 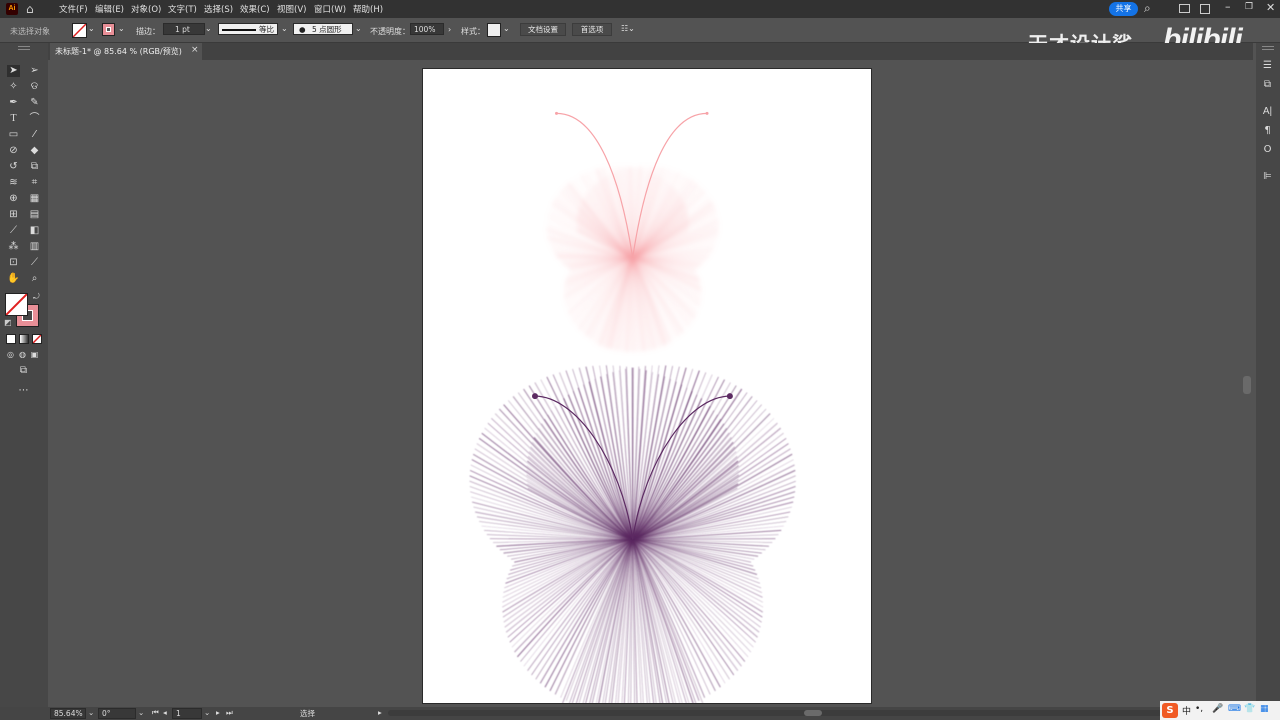 What do you see at coordinates (368, 9) in the screenshot?
I see `menu-help: 帮助(H)` at bounding box center [368, 9].